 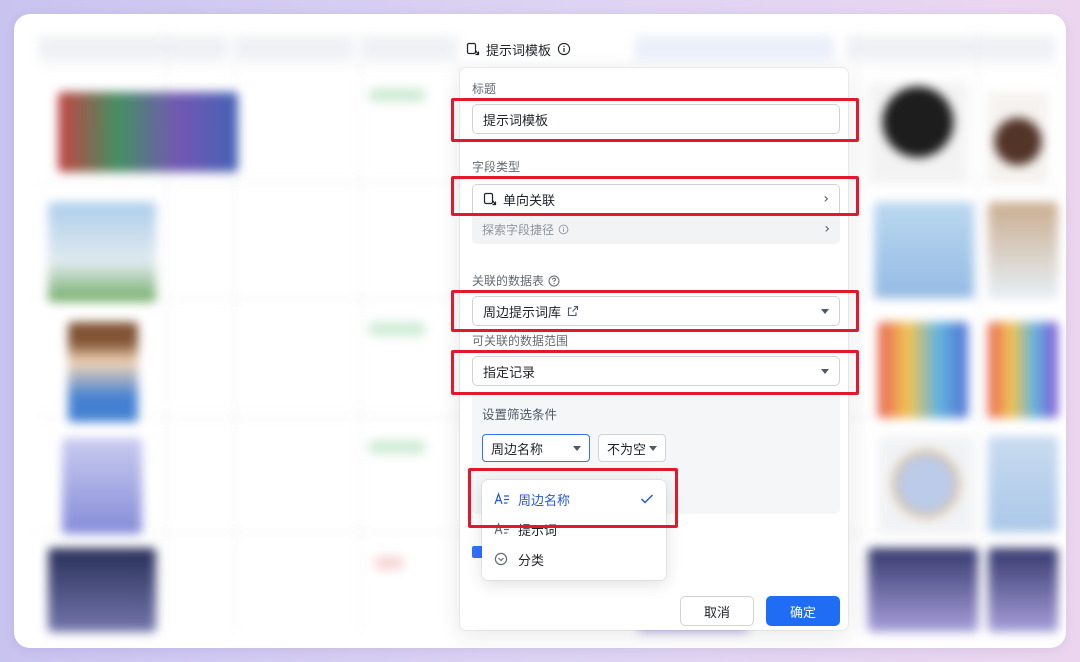 I want to click on linked-table-label: 关联的数据表, so click(x=516, y=280).